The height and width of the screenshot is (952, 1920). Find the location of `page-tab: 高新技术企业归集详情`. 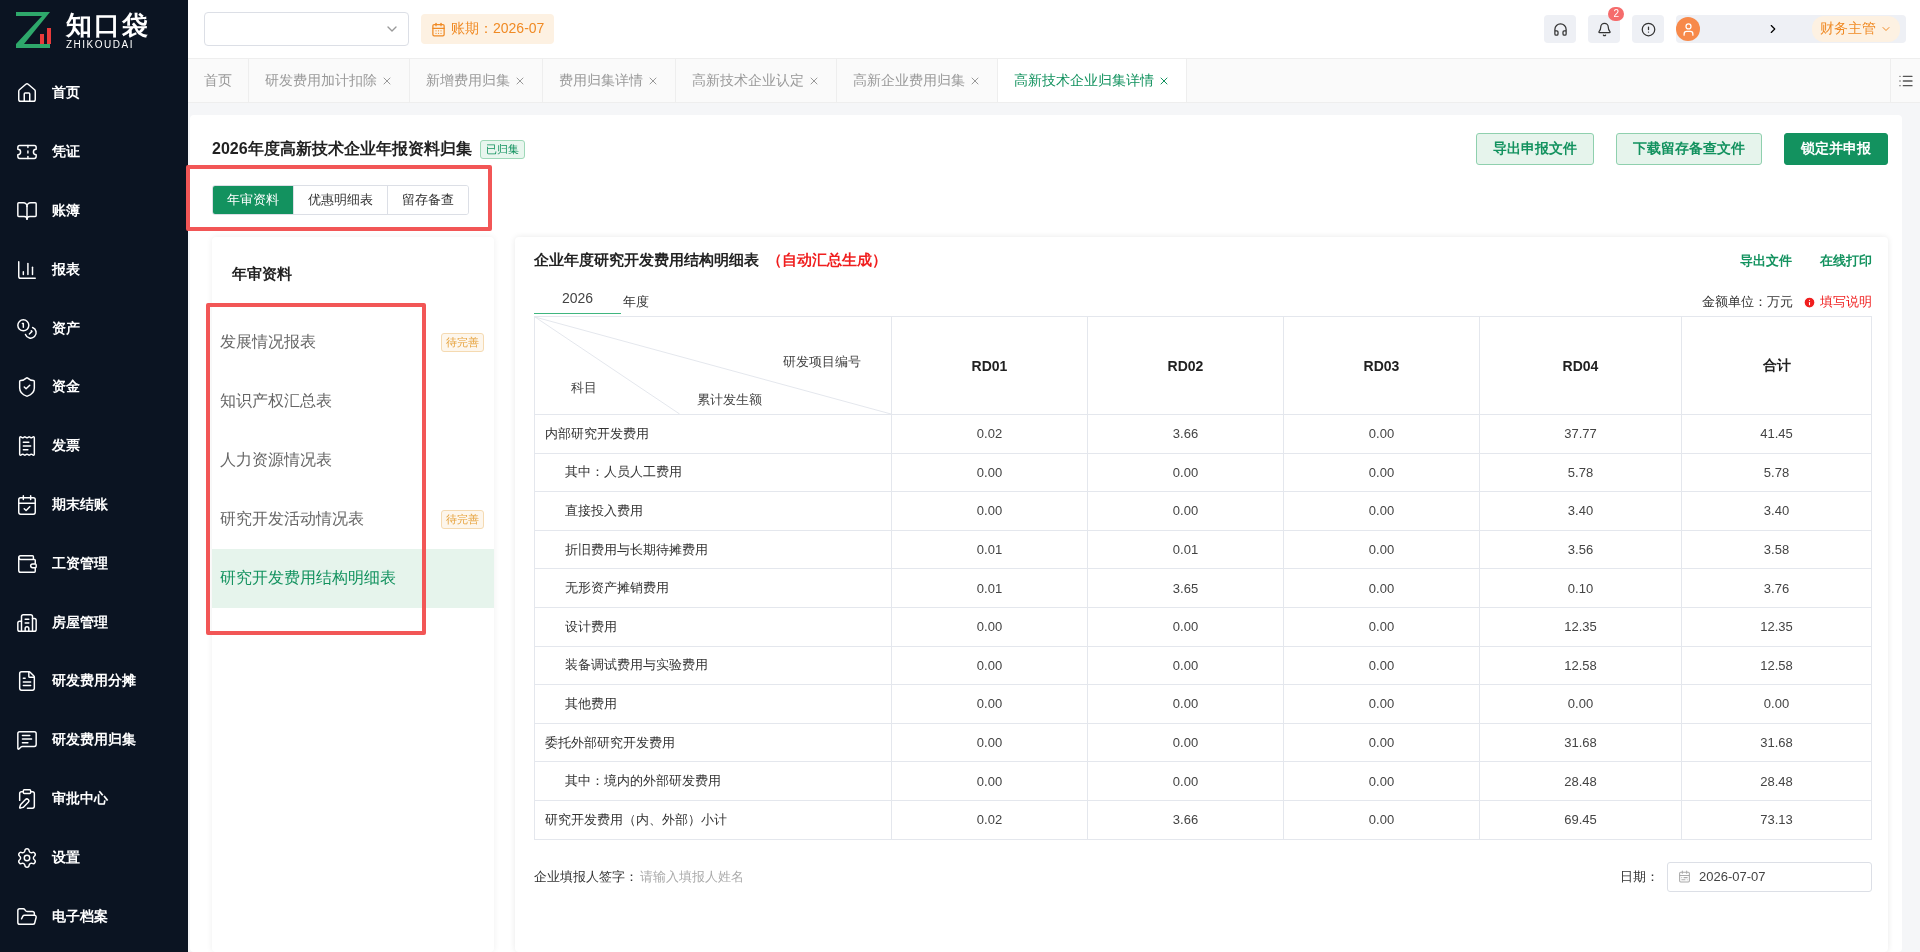

page-tab: 高新技术企业归集详情 is located at coordinates (1092, 80).